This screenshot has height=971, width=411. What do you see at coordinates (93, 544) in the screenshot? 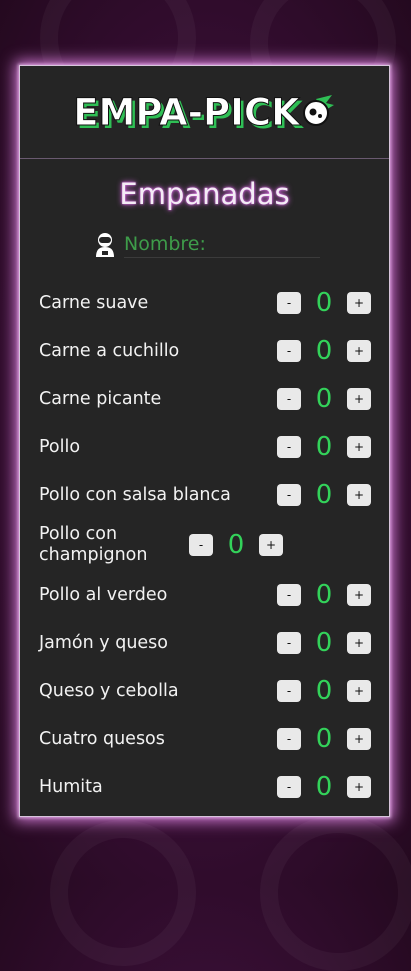
I see `item-label: Pollo con champignon` at bounding box center [93, 544].